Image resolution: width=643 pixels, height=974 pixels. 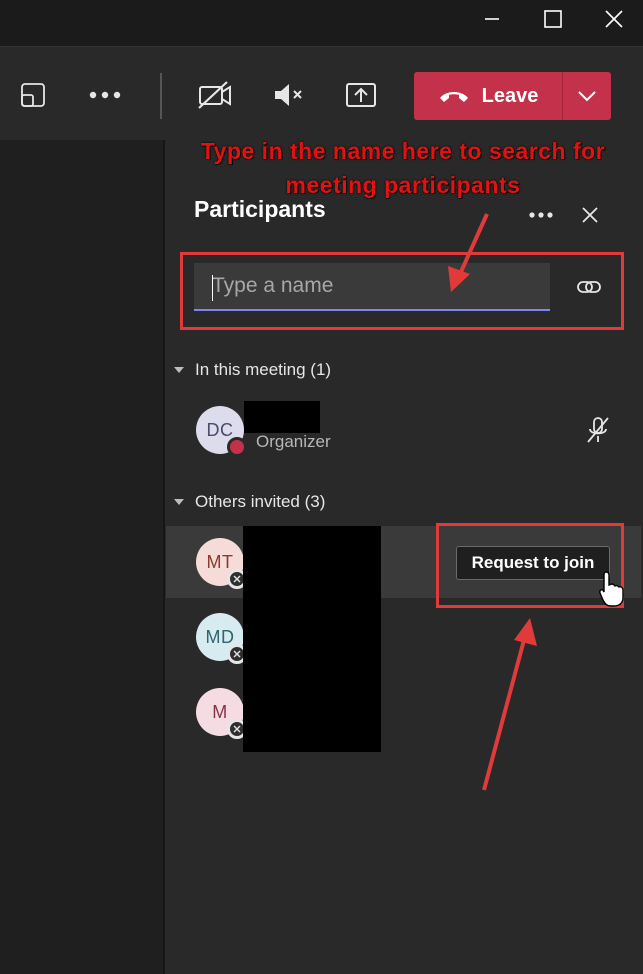 I want to click on arrow-to-search, so click(x=468, y=252).